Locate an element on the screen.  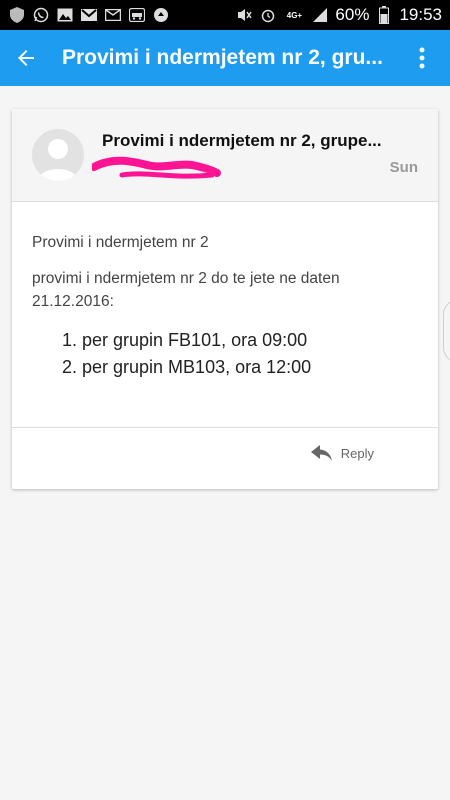
status-left-icons is located at coordinates (89, 15).